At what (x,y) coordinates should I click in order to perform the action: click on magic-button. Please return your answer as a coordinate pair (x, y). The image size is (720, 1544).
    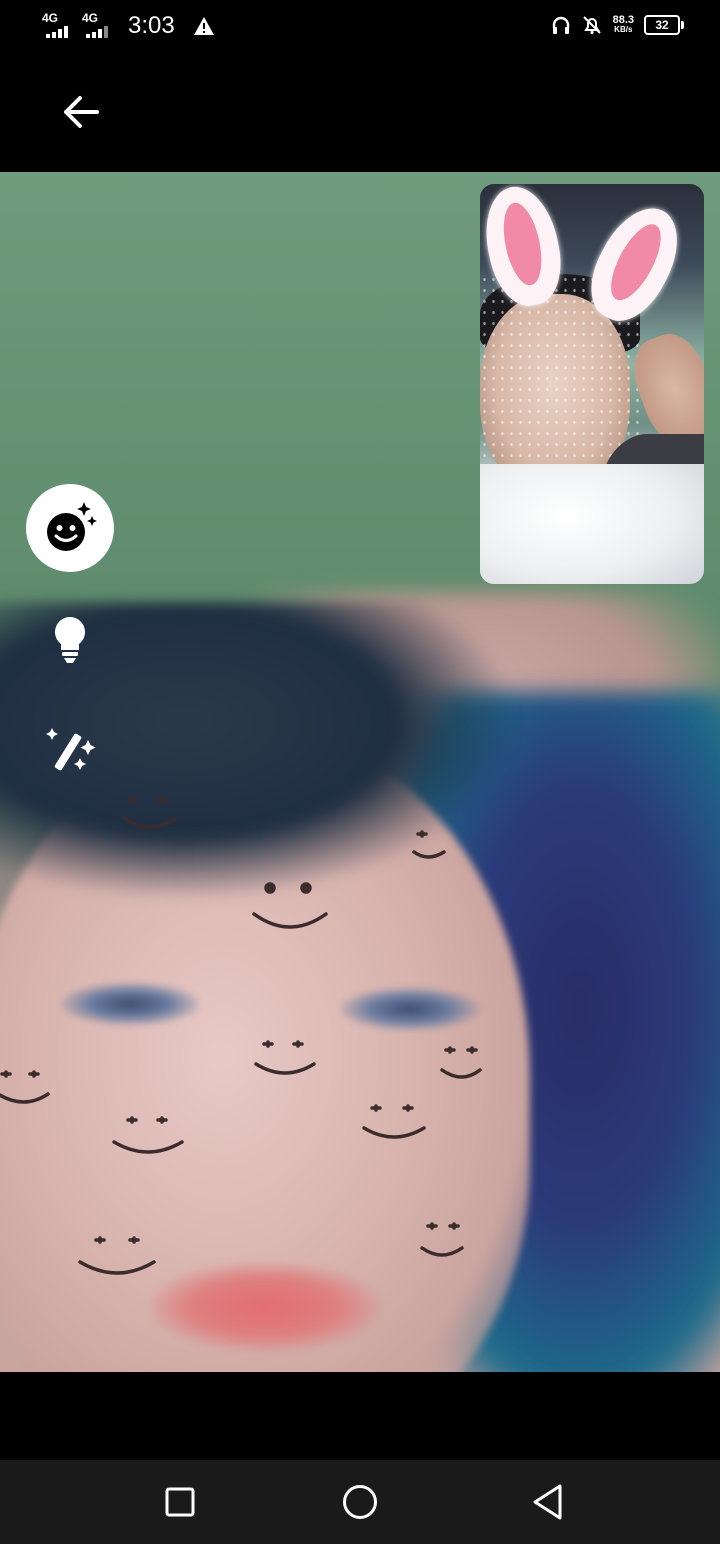
    Looking at the image, I should click on (73, 751).